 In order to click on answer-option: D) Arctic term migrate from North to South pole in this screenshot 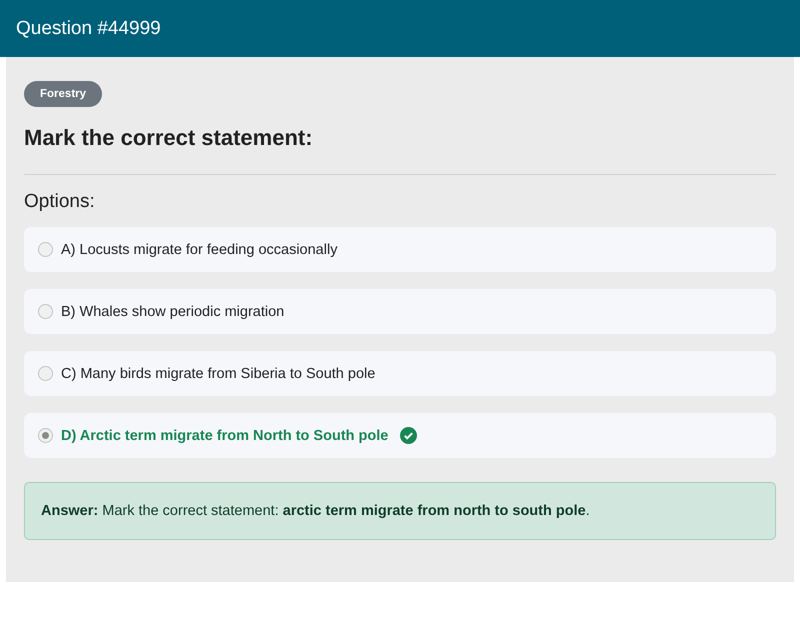, I will do `click(400, 435)`.